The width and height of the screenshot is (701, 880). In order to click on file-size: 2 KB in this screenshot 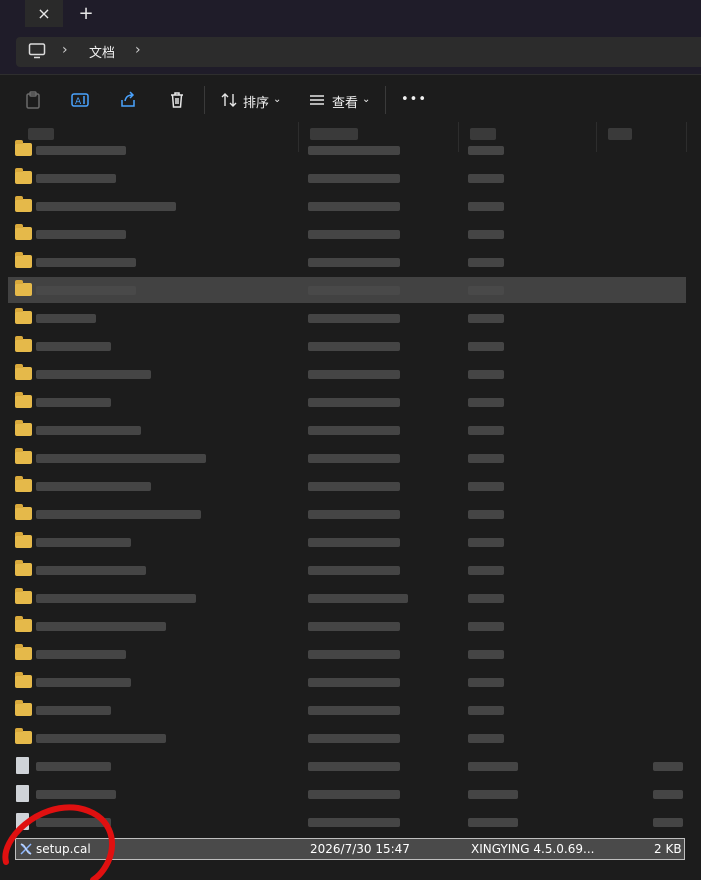, I will do `click(668, 849)`.